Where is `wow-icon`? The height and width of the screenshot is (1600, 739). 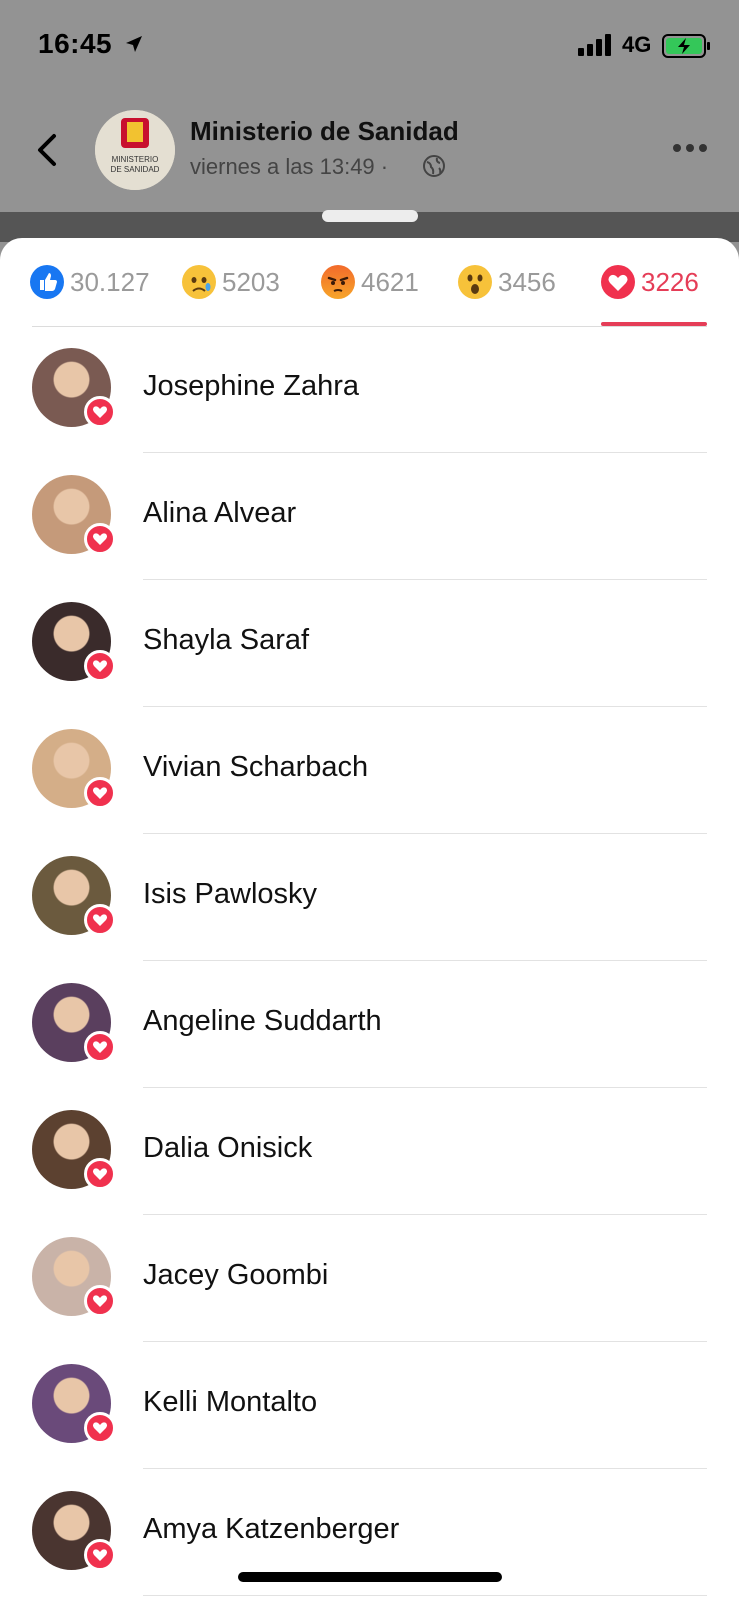
wow-icon is located at coordinates (475, 282).